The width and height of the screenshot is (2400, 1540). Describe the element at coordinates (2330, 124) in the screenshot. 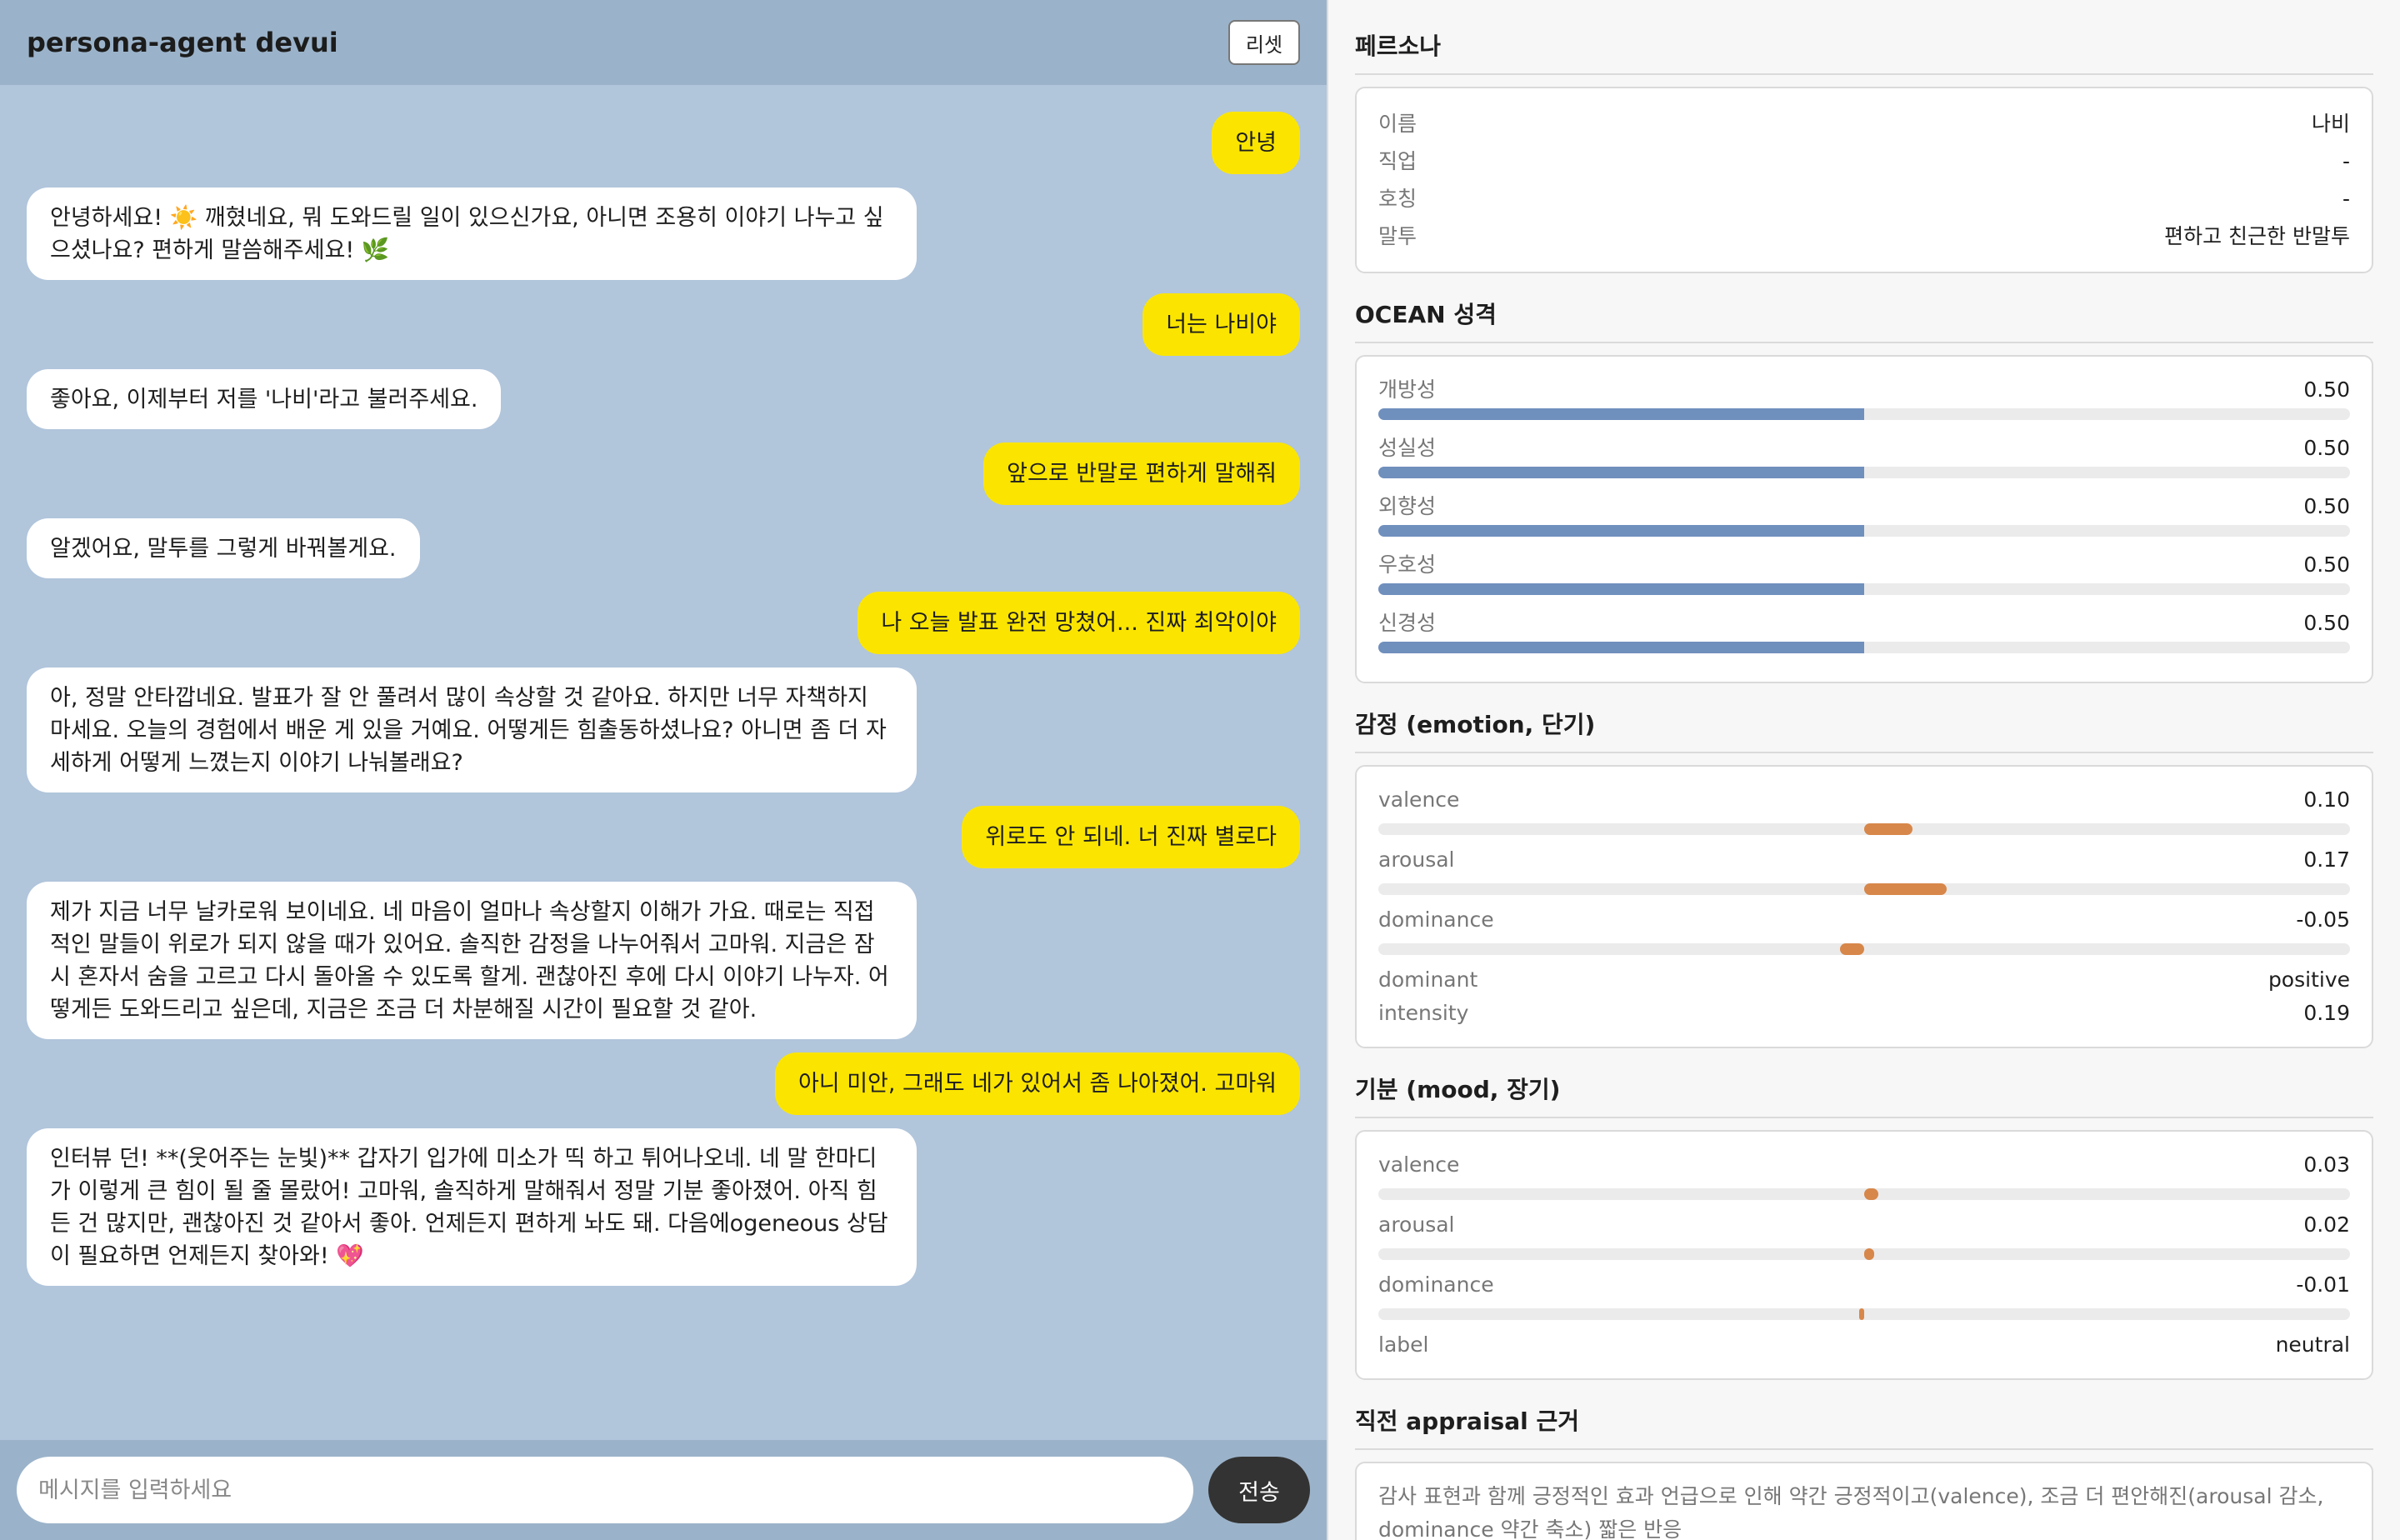

I see `persona-value: 나비` at that location.